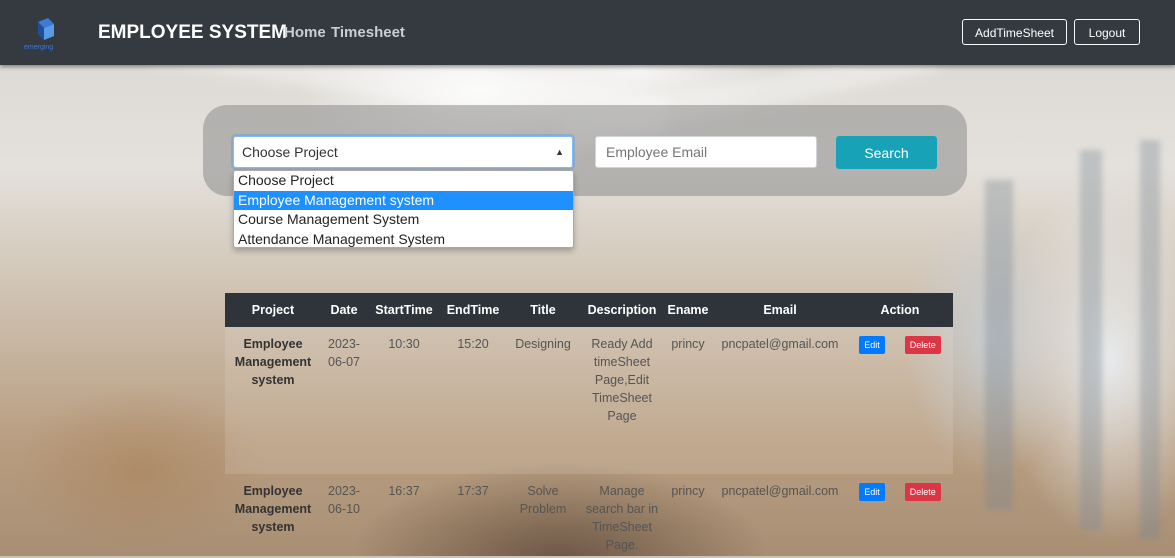  What do you see at coordinates (290, 152) in the screenshot?
I see `project-select-value: Choose Project` at bounding box center [290, 152].